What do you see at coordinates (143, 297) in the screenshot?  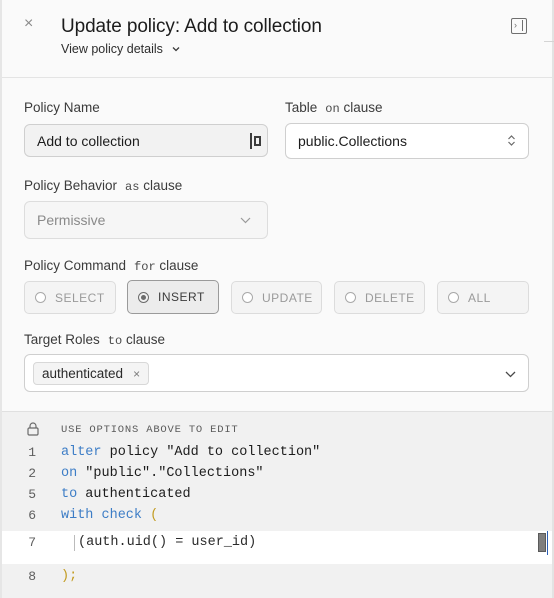 I see `radio-selected-icon` at bounding box center [143, 297].